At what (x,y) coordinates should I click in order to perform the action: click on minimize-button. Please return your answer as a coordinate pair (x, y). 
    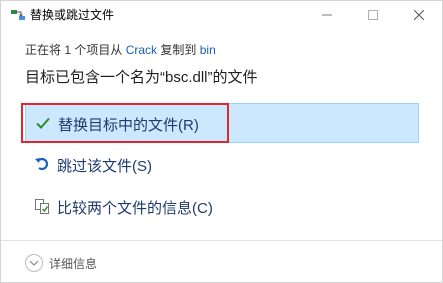
    Looking at the image, I should click on (327, 14).